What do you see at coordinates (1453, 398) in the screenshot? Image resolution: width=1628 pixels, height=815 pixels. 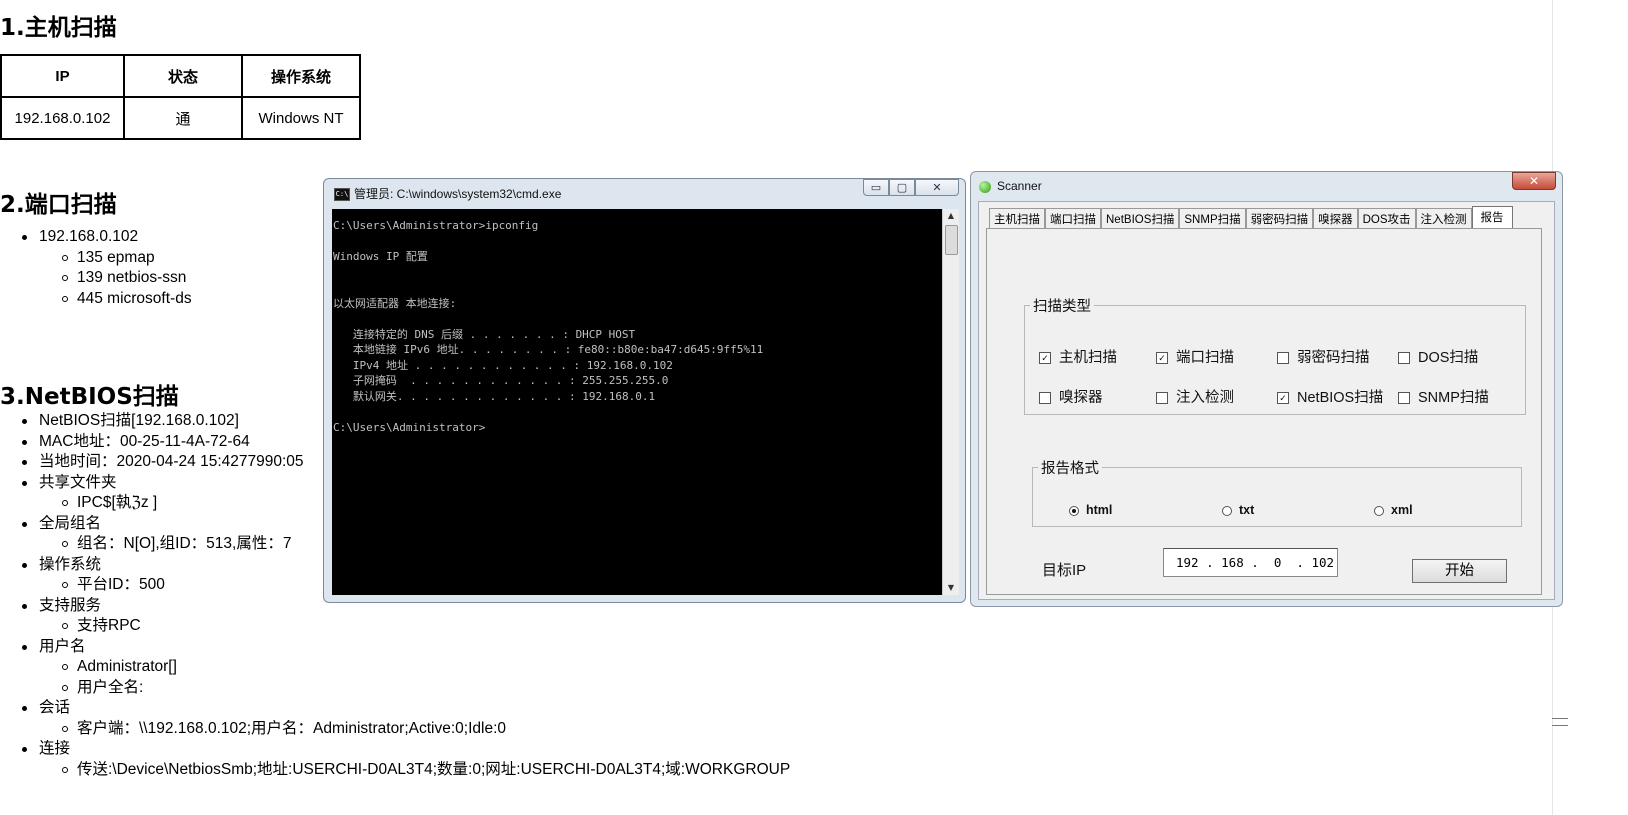 I see `checkbox-label: SNMP扫描` at bounding box center [1453, 398].